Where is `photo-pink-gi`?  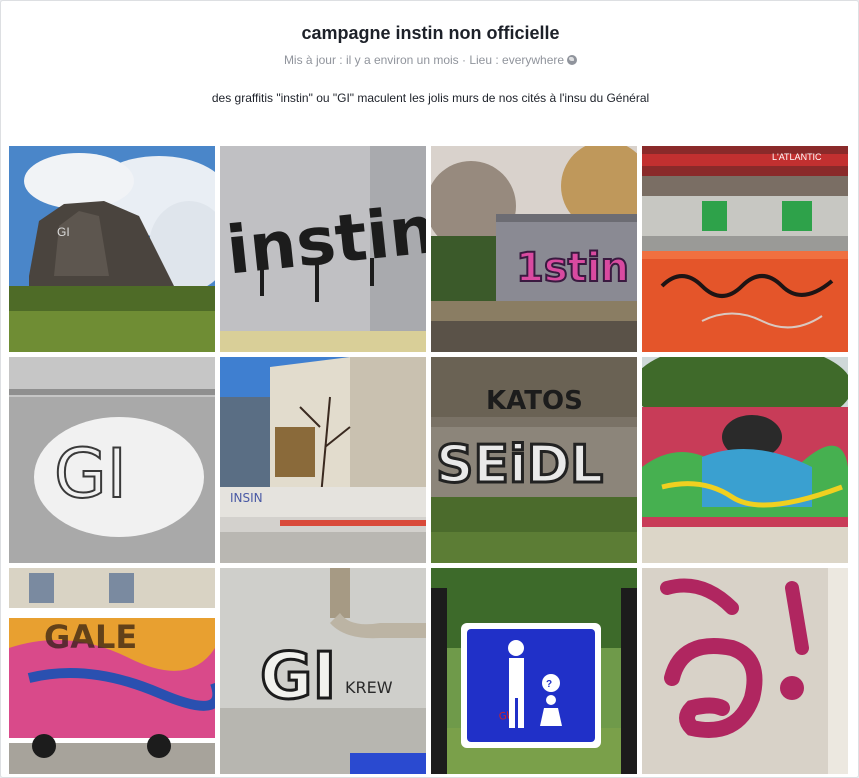
photo-pink-gi is located at coordinates (745, 671).